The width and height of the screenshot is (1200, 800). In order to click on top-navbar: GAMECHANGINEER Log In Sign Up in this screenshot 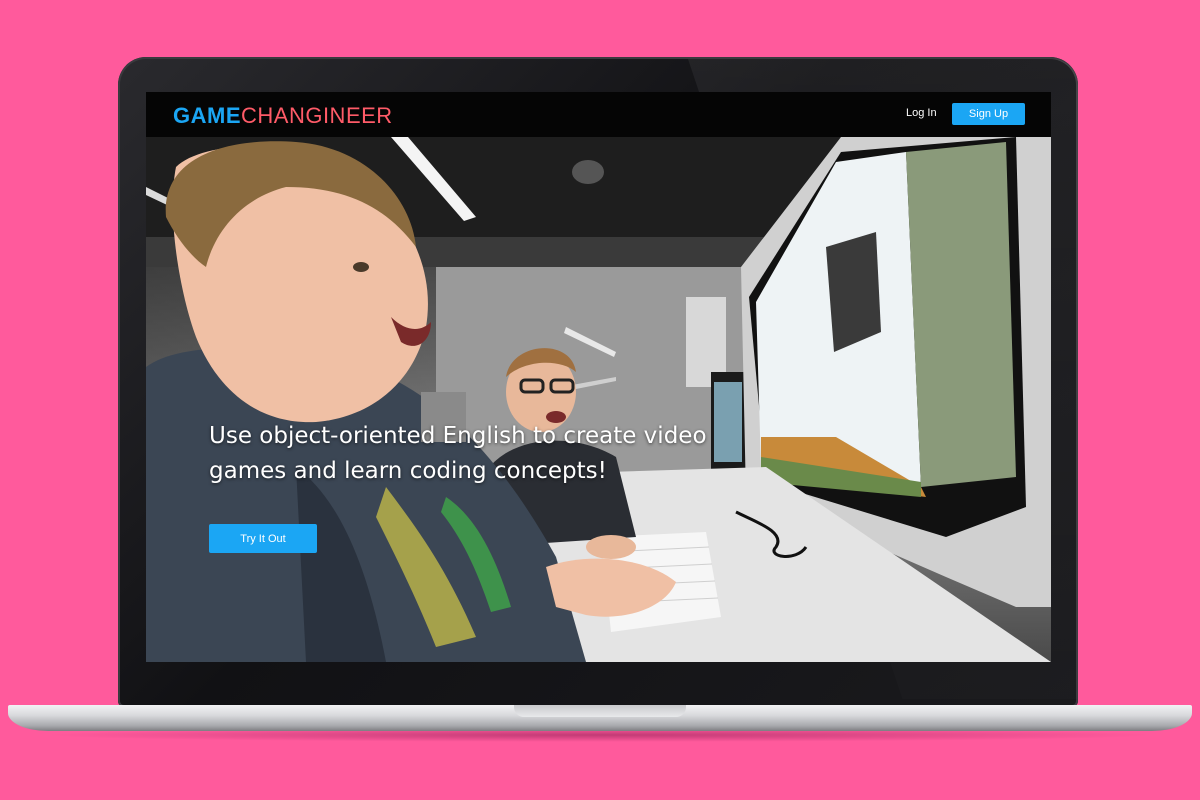, I will do `click(598, 114)`.